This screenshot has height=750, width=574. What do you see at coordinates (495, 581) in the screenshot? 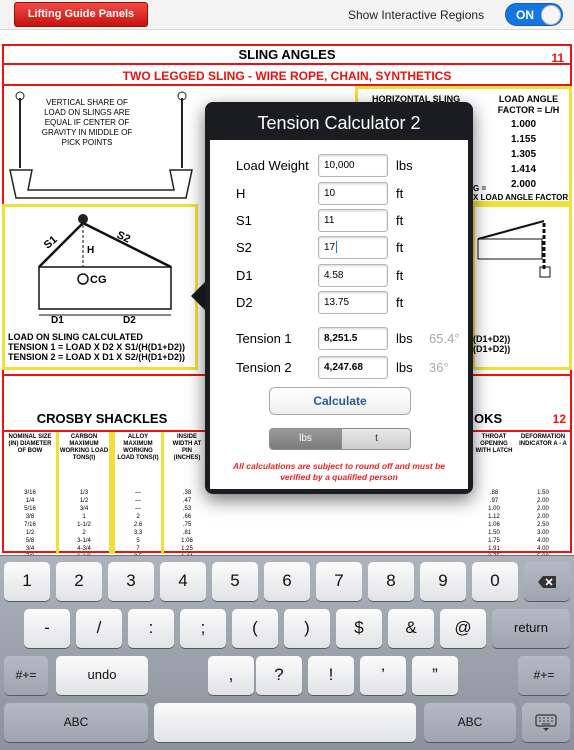
I see `key-0: 0` at bounding box center [495, 581].